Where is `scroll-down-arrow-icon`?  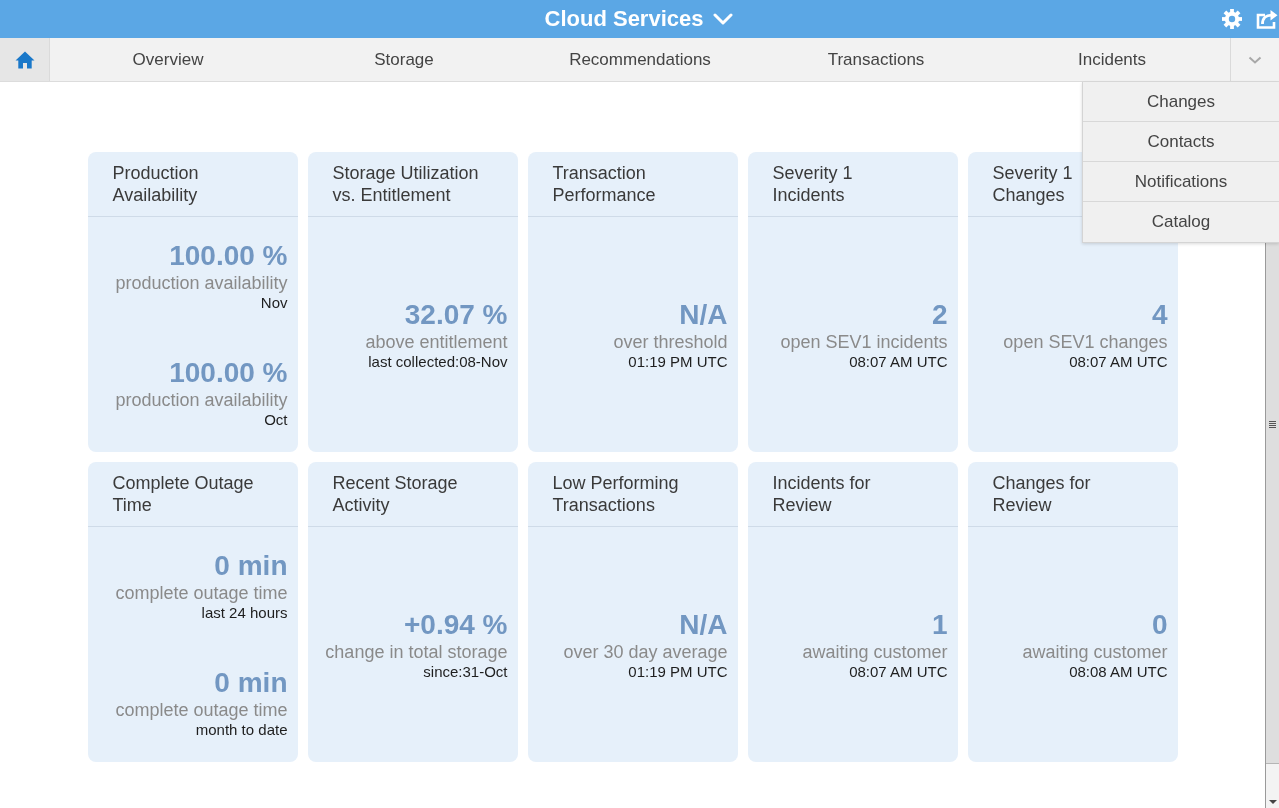
scroll-down-arrow-icon is located at coordinates (1272, 802).